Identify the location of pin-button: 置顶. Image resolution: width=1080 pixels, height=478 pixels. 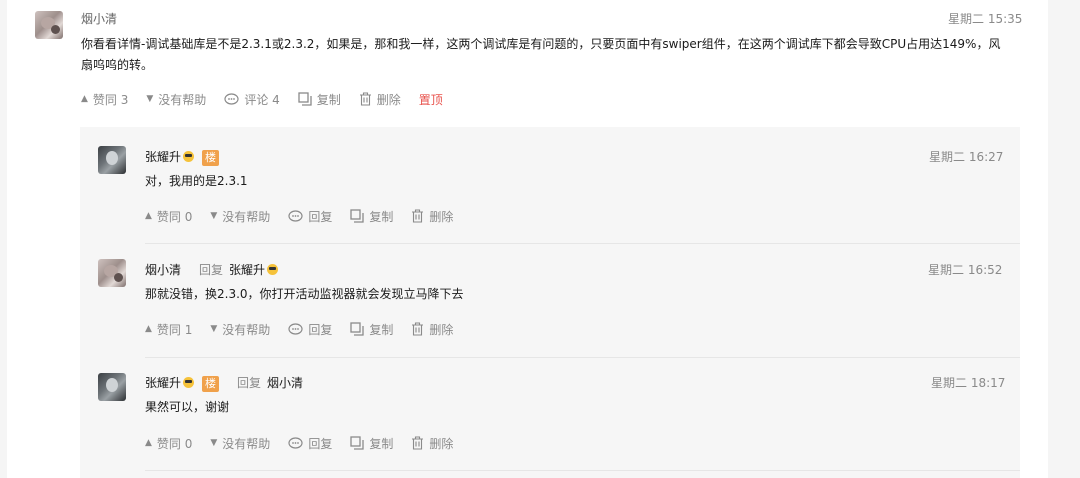
(431, 99).